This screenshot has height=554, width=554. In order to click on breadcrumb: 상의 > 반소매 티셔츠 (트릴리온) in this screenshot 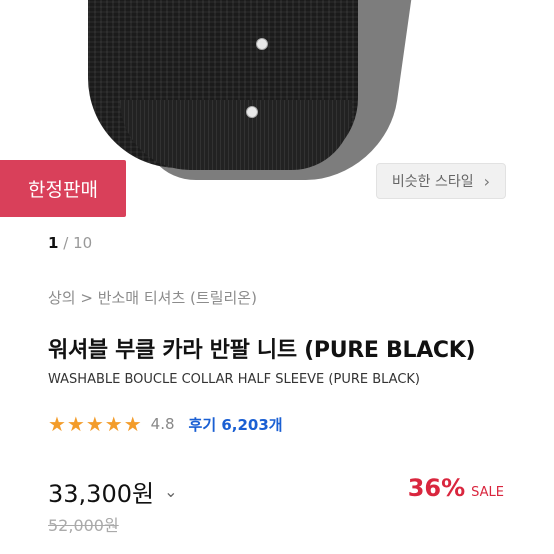, I will do `click(152, 297)`.